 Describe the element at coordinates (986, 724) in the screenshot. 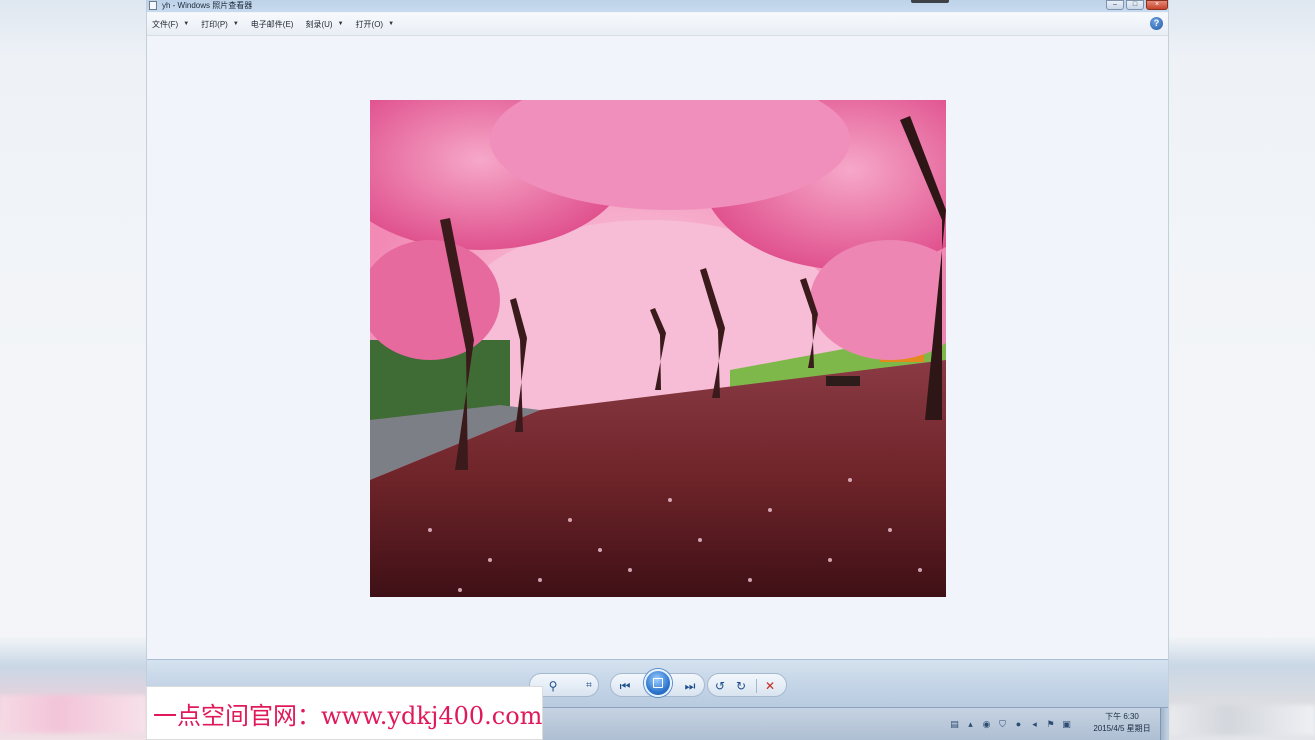

I see `network-icon: ◉` at that location.